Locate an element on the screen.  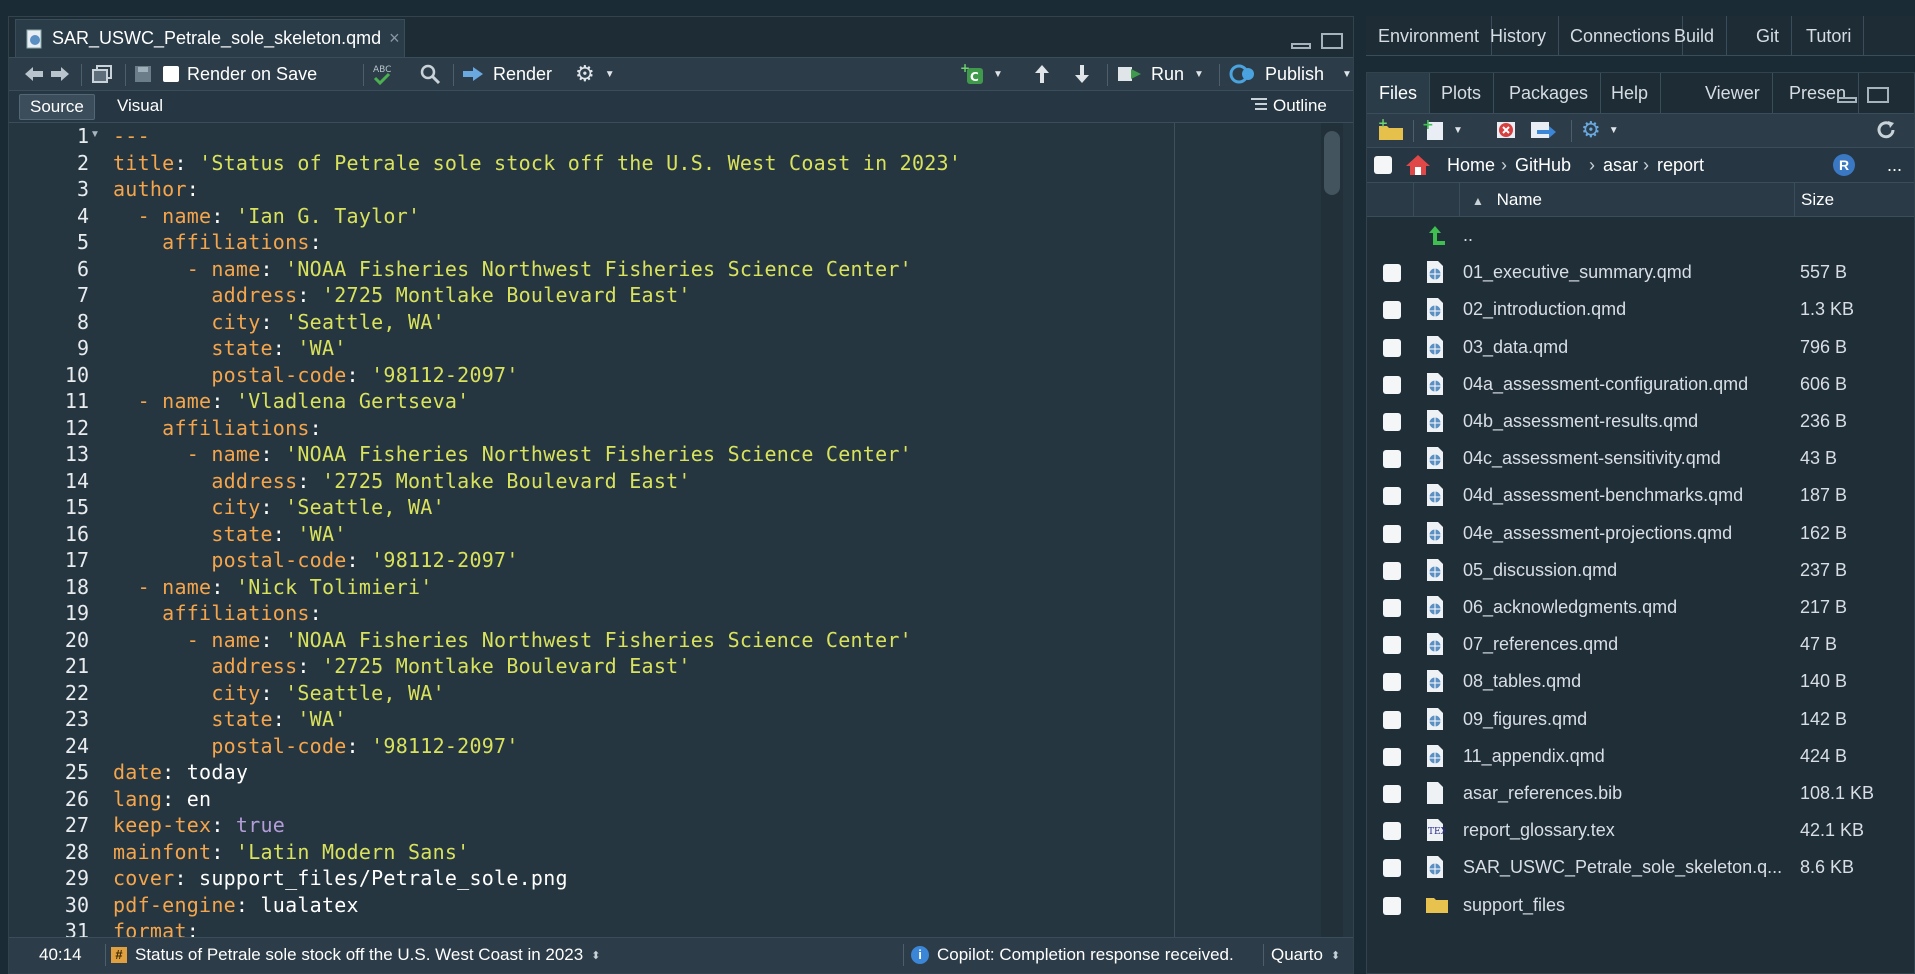
file-row: 06_acknowledgments.qmd 217 B is located at coordinates (1640, 607).